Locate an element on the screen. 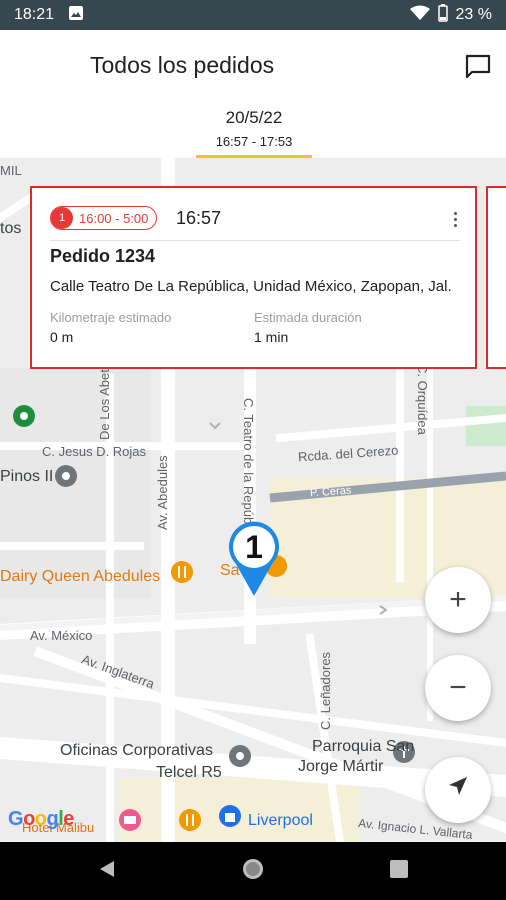 This screenshot has height=900, width=506. back-icon is located at coordinates (107, 871).